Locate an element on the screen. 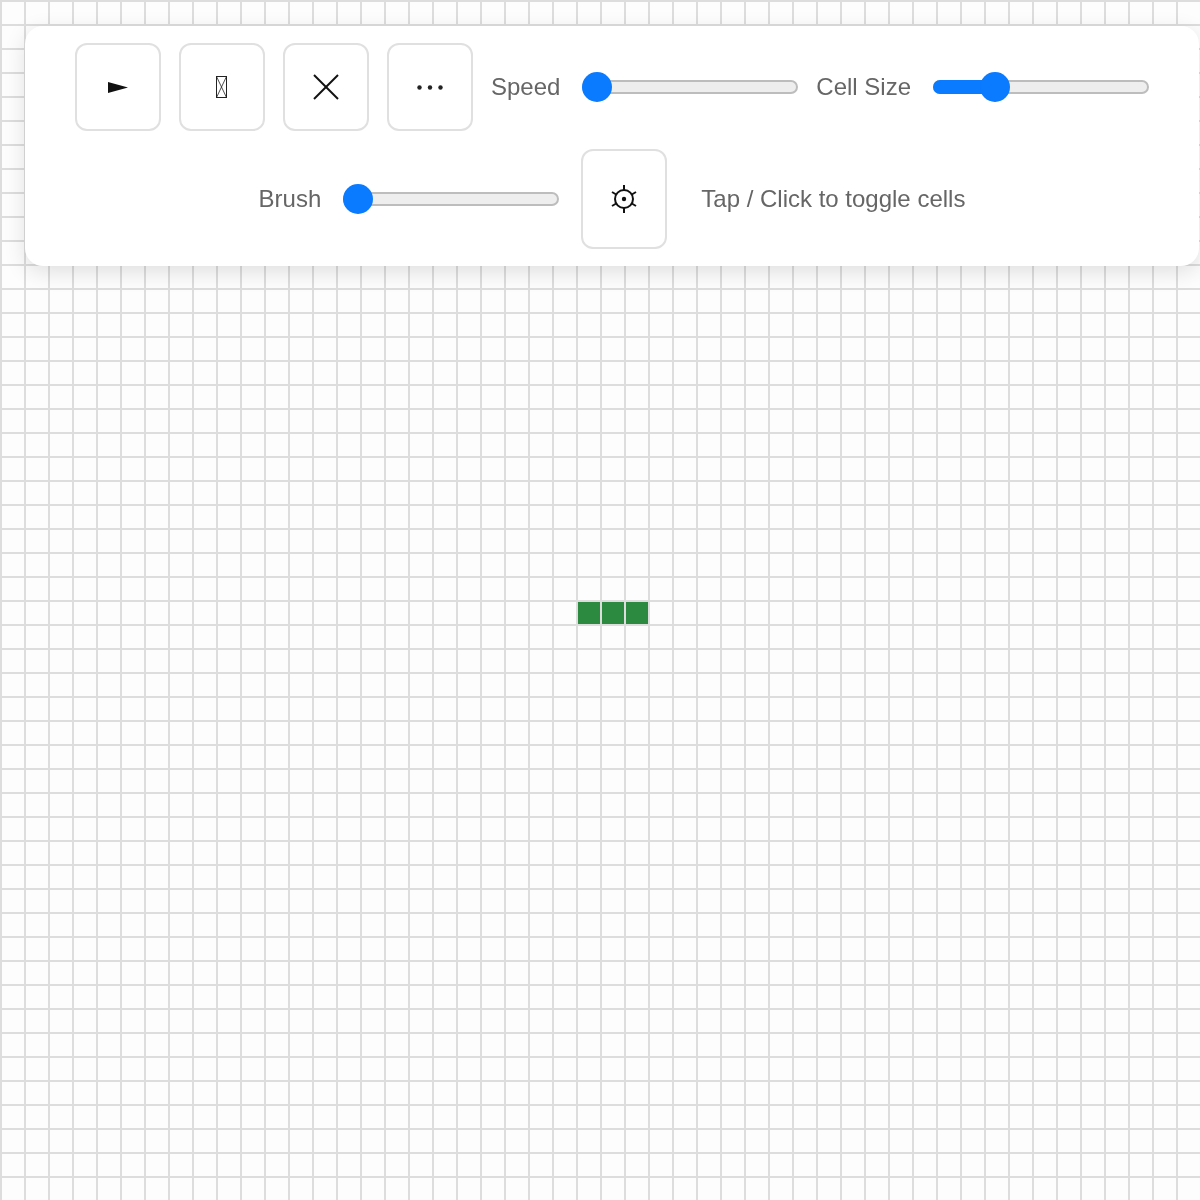 The height and width of the screenshot is (1200, 1200). slider-label: Speed is located at coordinates (525, 87).